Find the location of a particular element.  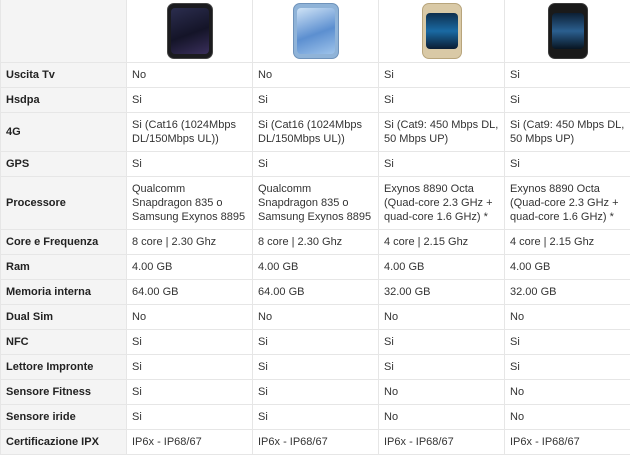

spec-label: Dual Sim is located at coordinates (63, 317).